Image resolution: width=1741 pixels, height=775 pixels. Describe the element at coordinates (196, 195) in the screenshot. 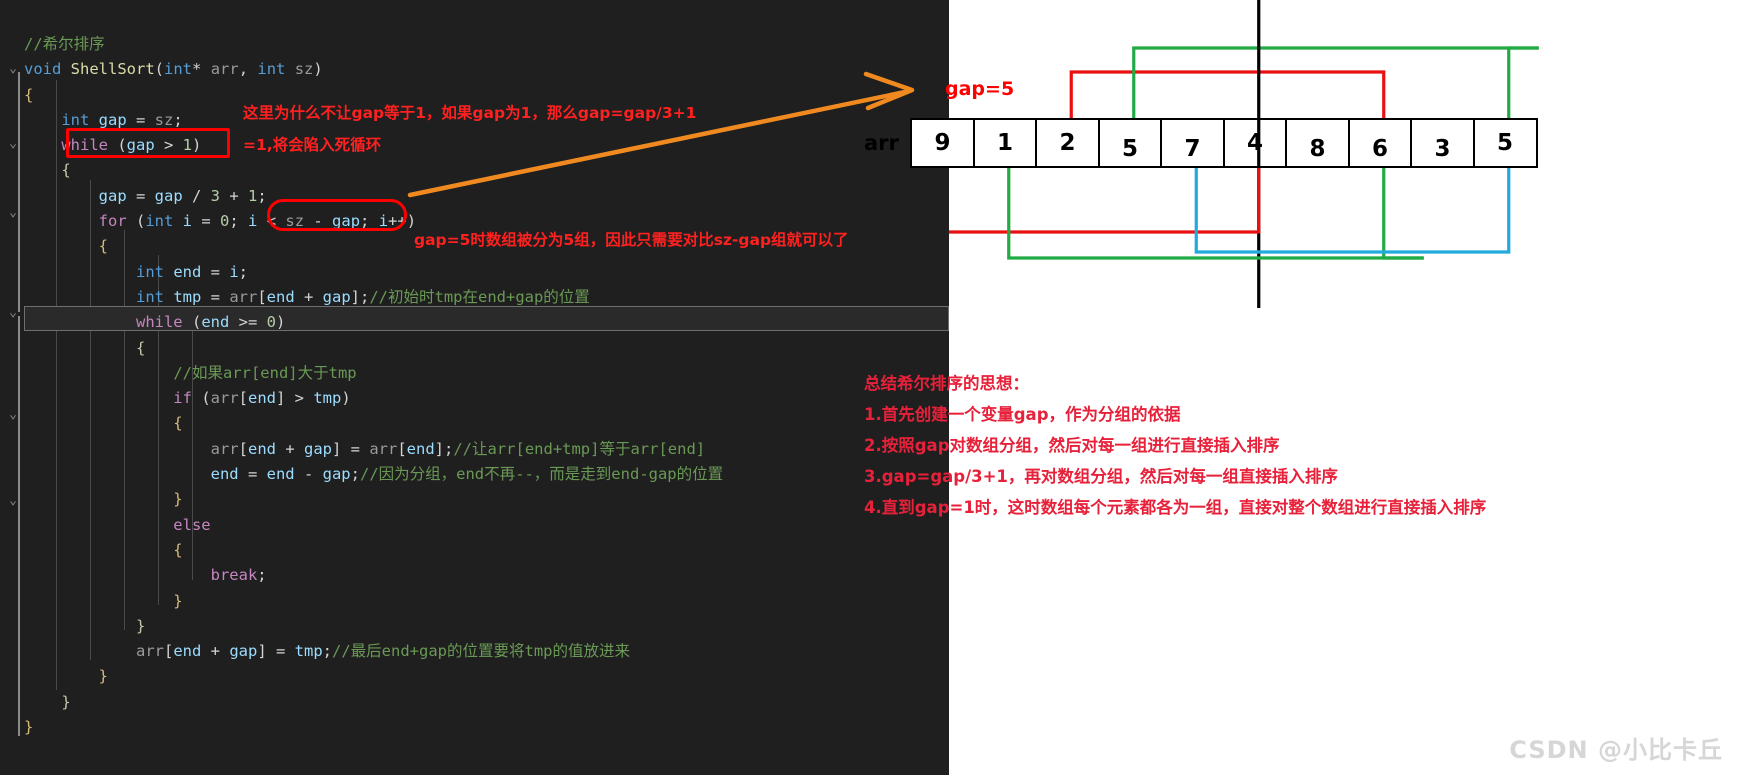

I see `code-token: /` at that location.